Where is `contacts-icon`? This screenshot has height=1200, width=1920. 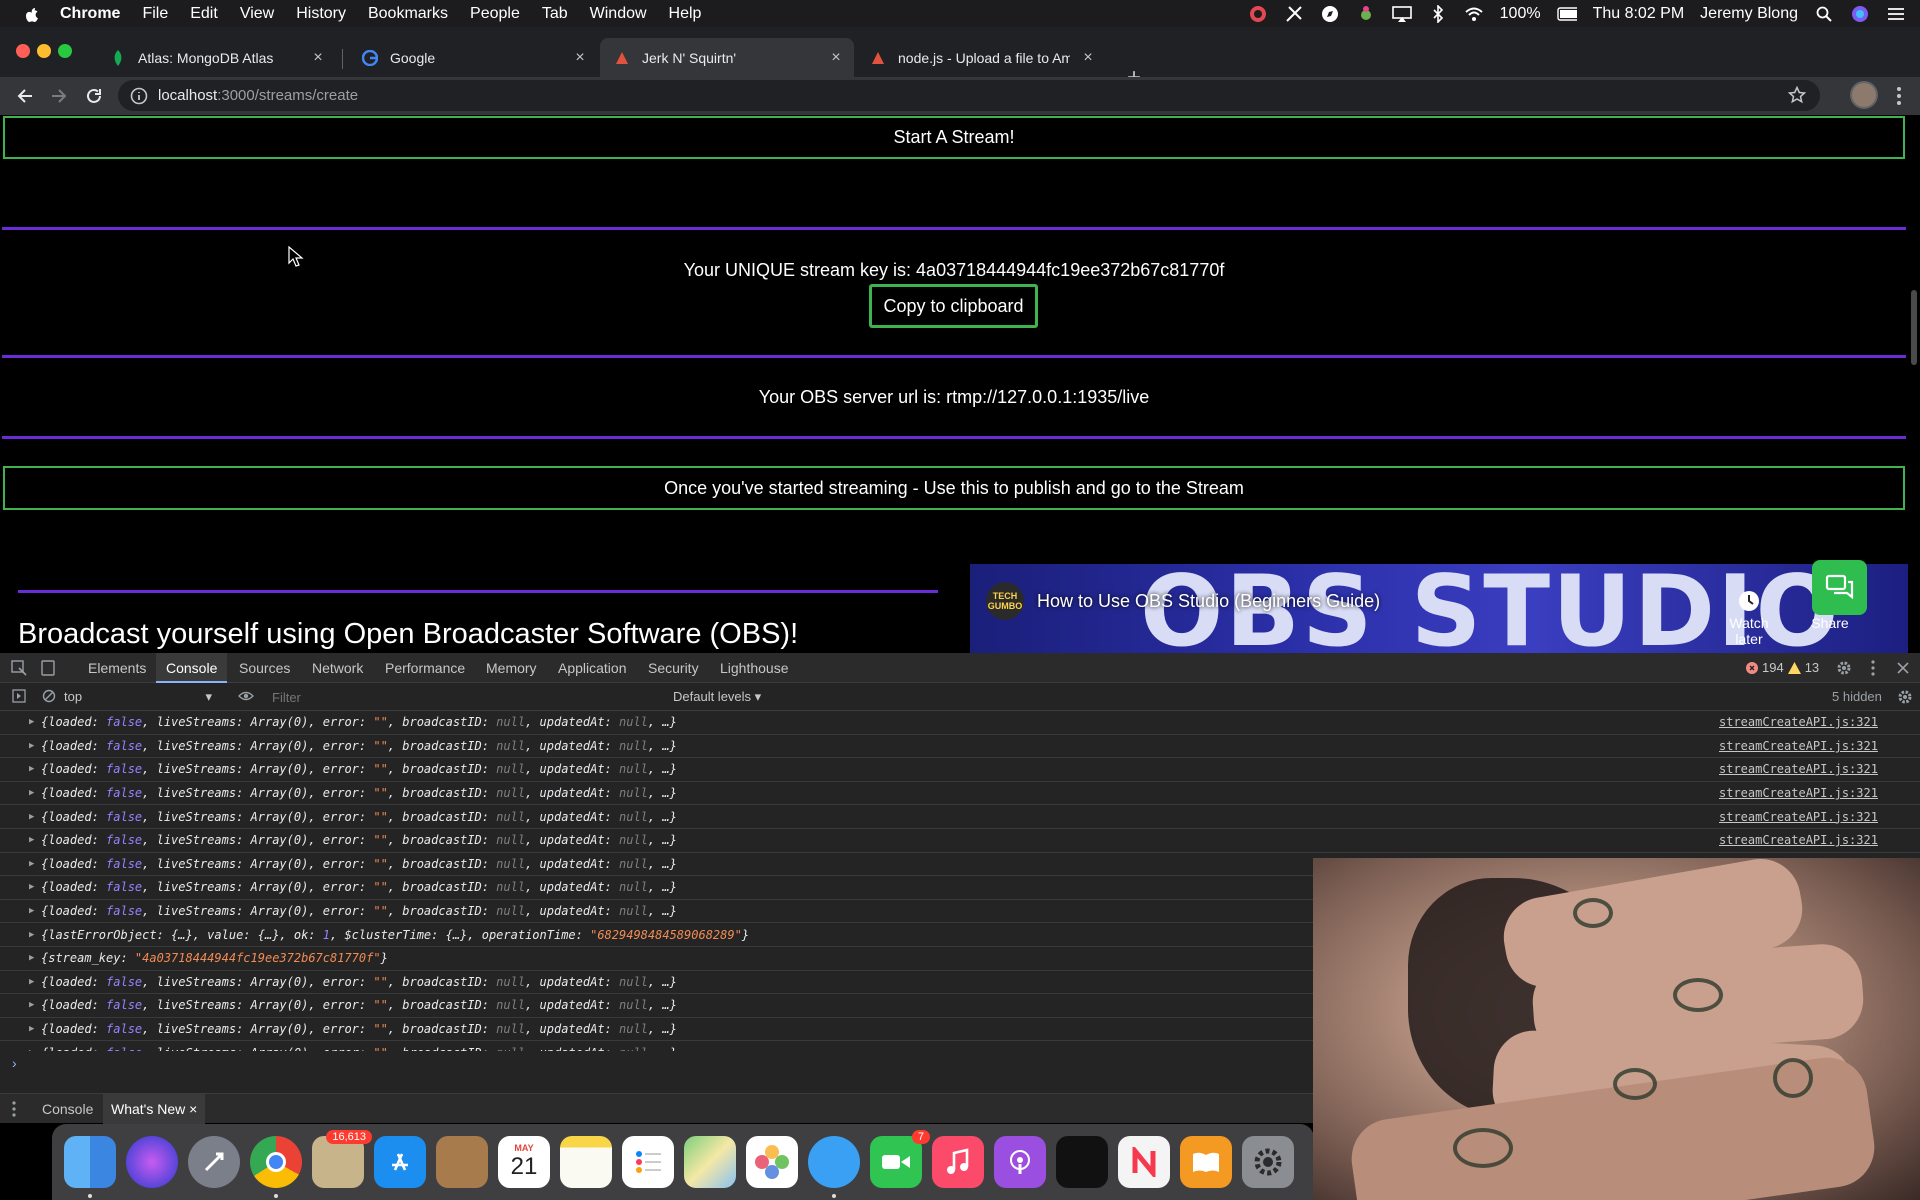
contacts-icon is located at coordinates (462, 1162).